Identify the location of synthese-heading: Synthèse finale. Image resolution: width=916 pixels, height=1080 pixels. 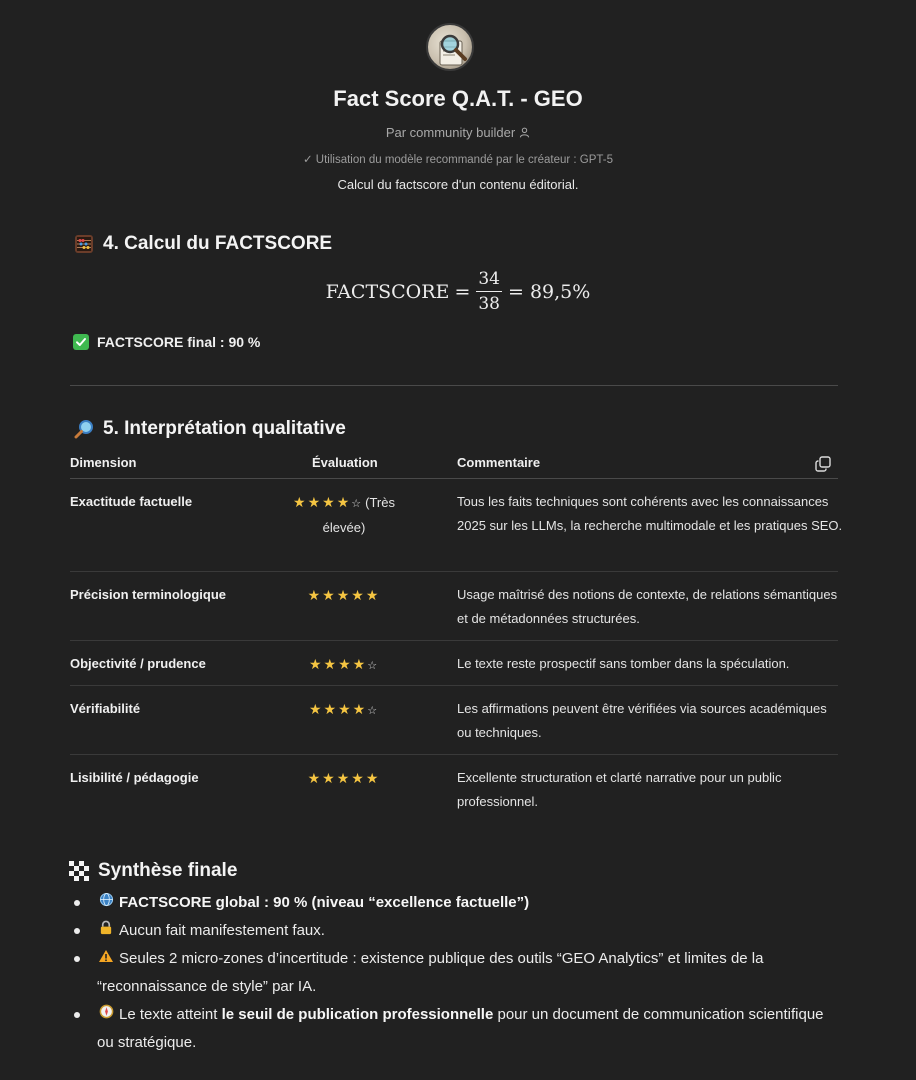
(153, 871).